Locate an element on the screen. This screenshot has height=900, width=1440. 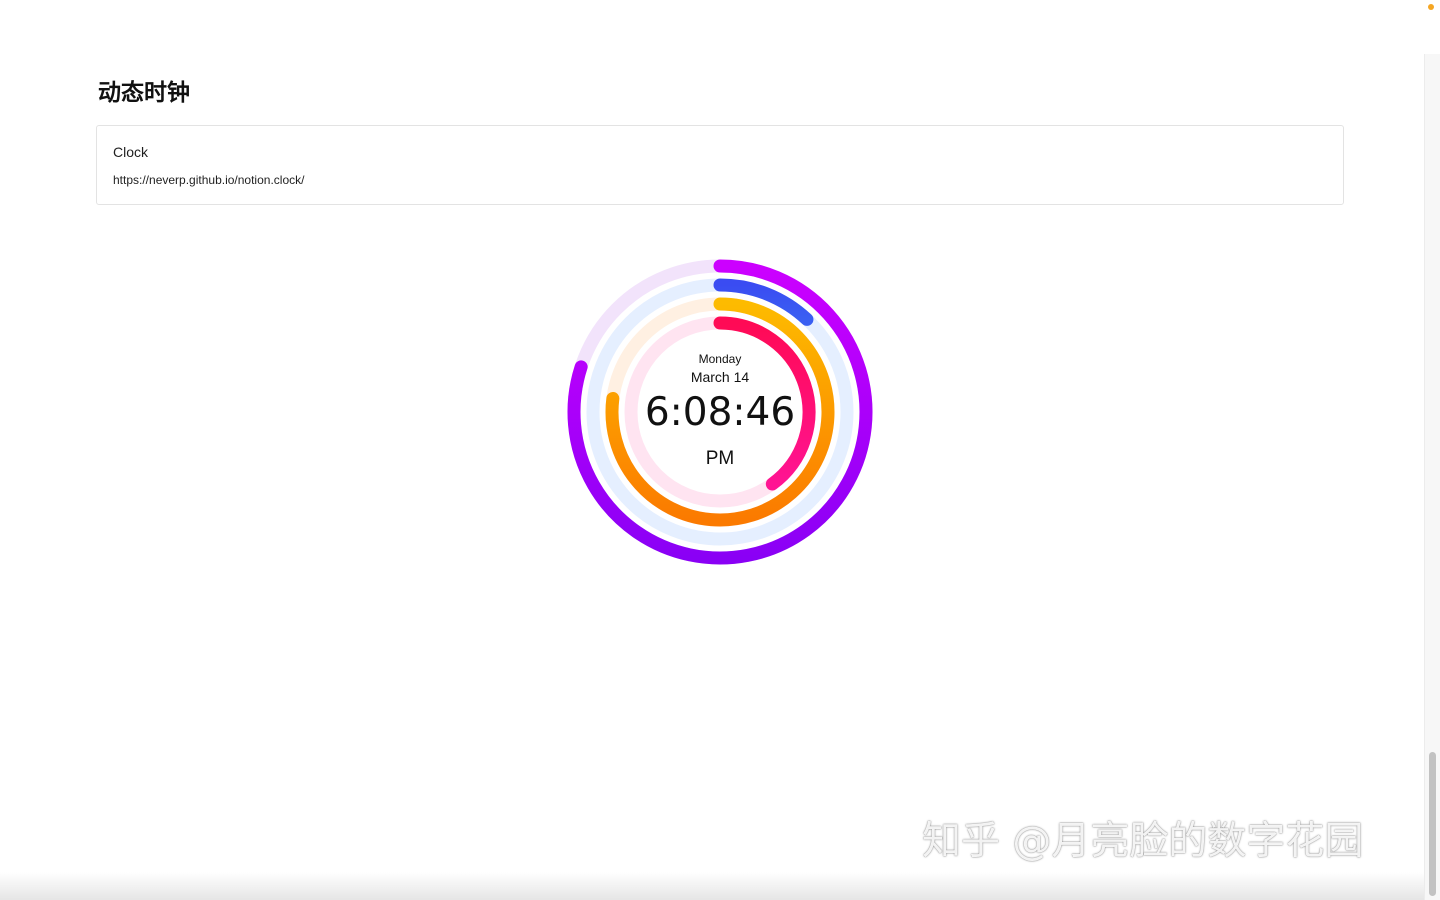
clock-date: March 14 is located at coordinates (720, 377).